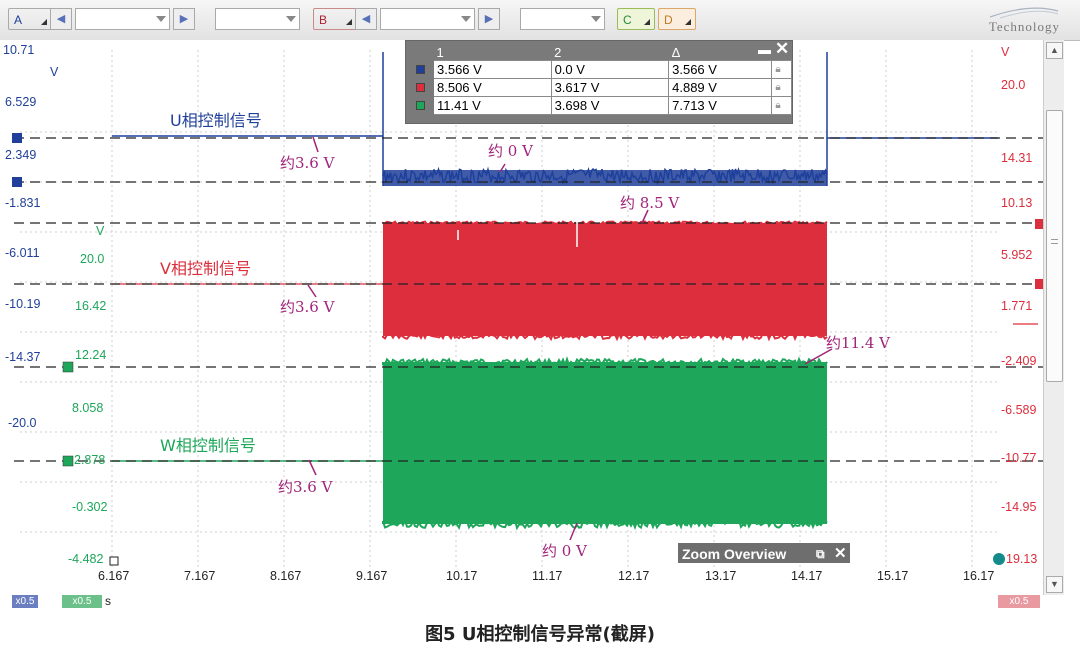  What do you see at coordinates (216, 120) in the screenshot?
I see `u-signal-label: U相控制信号` at bounding box center [216, 120].